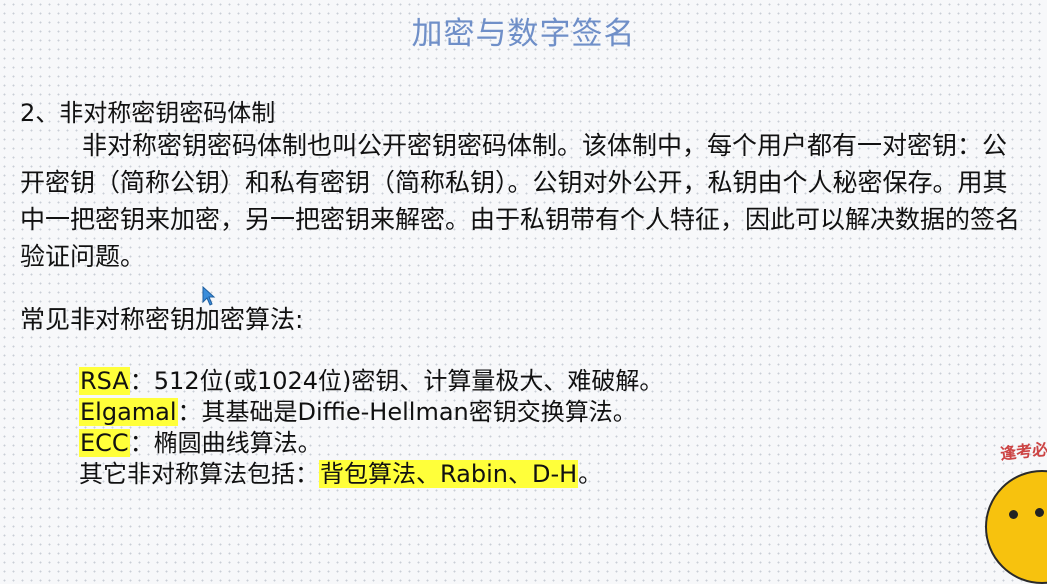 Image resolution: width=1047 pixels, height=584 pixels. Describe the element at coordinates (1039, 512) in the screenshot. I see `mascot-eye-right` at that location.